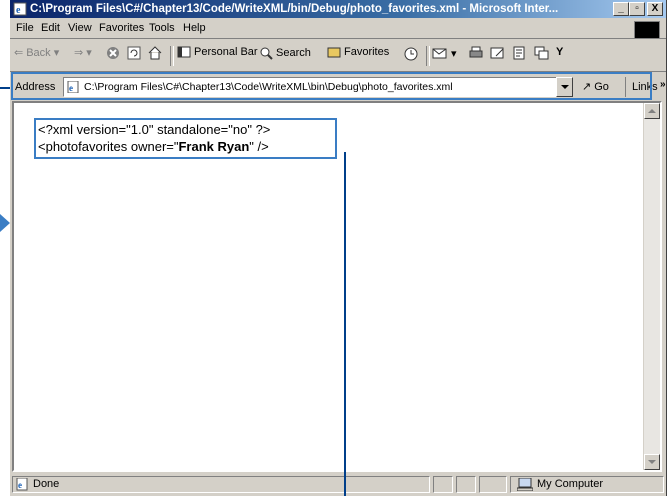 Image resolution: width=669 pixels, height=496 pixels. I want to click on stop-icon, so click(113, 53).